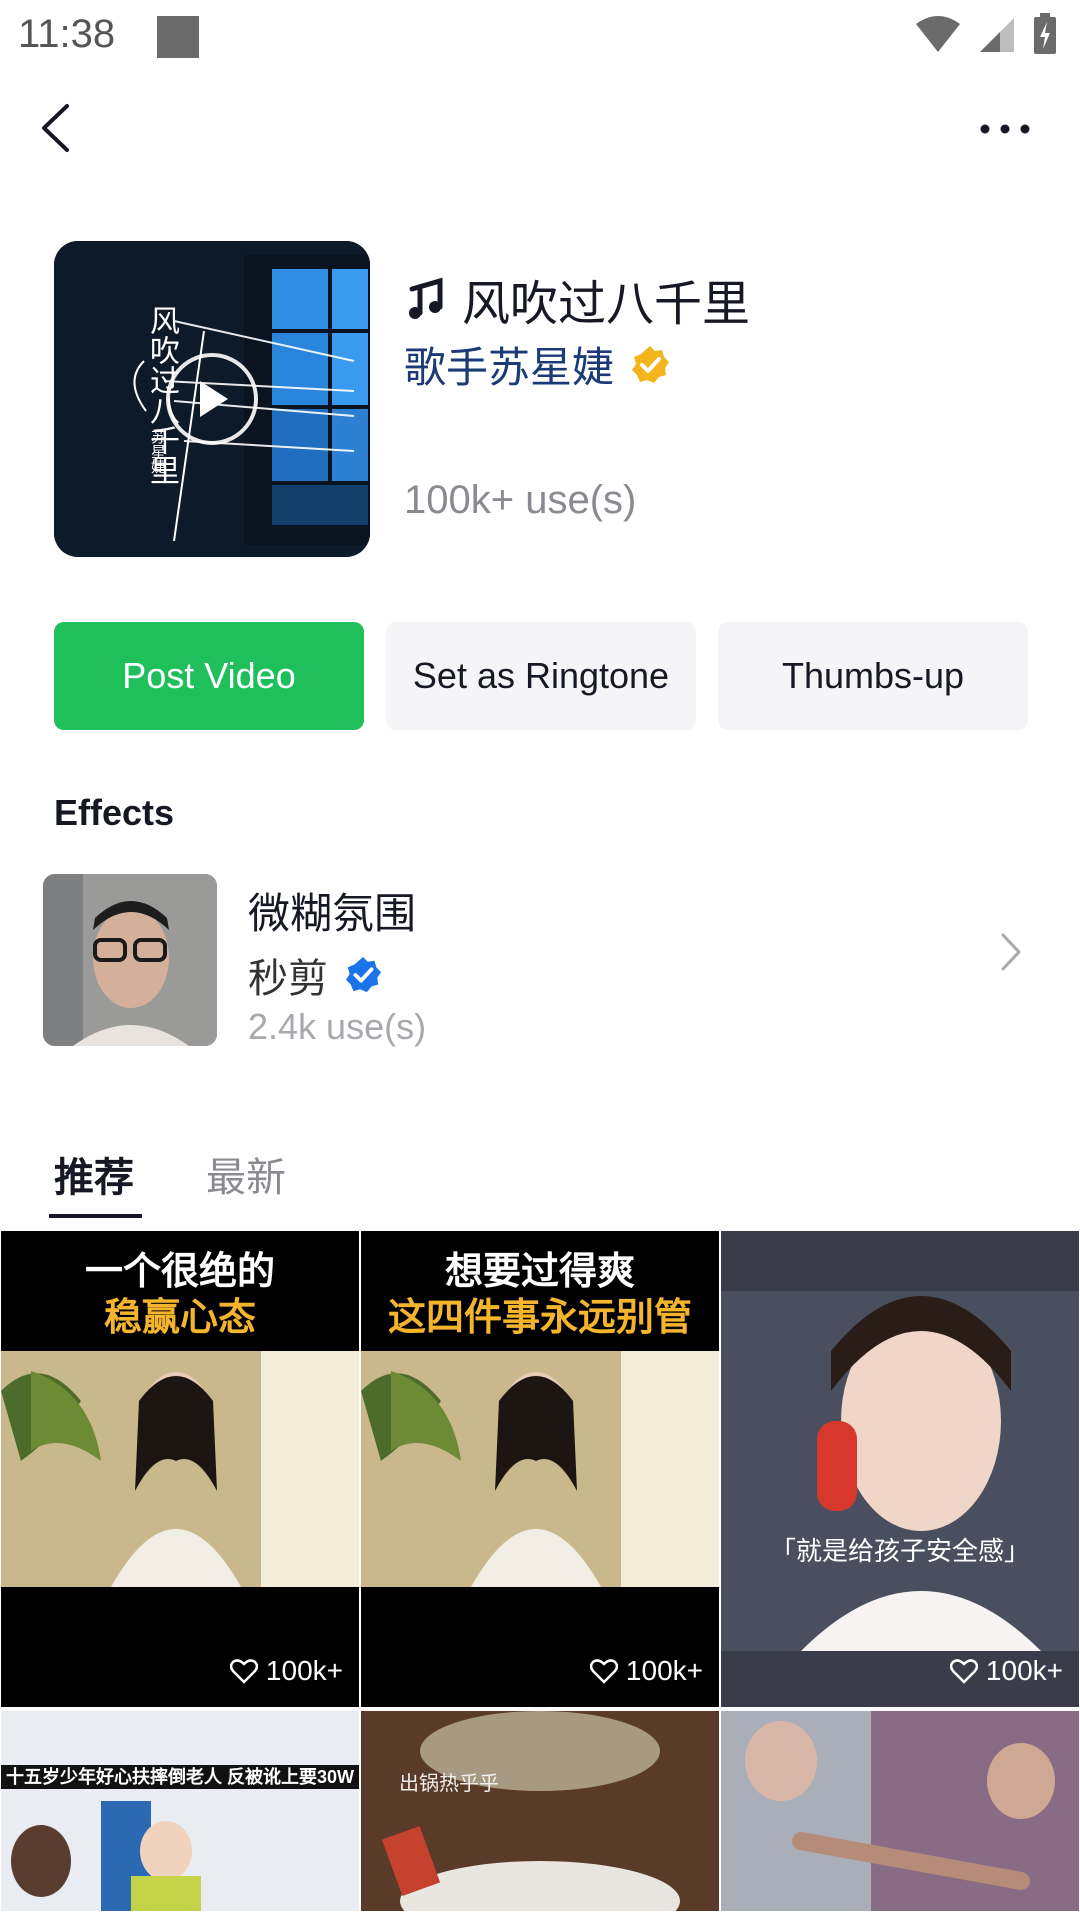  What do you see at coordinates (94, 1174) in the screenshot?
I see `tab-recommended: 推荐` at bounding box center [94, 1174].